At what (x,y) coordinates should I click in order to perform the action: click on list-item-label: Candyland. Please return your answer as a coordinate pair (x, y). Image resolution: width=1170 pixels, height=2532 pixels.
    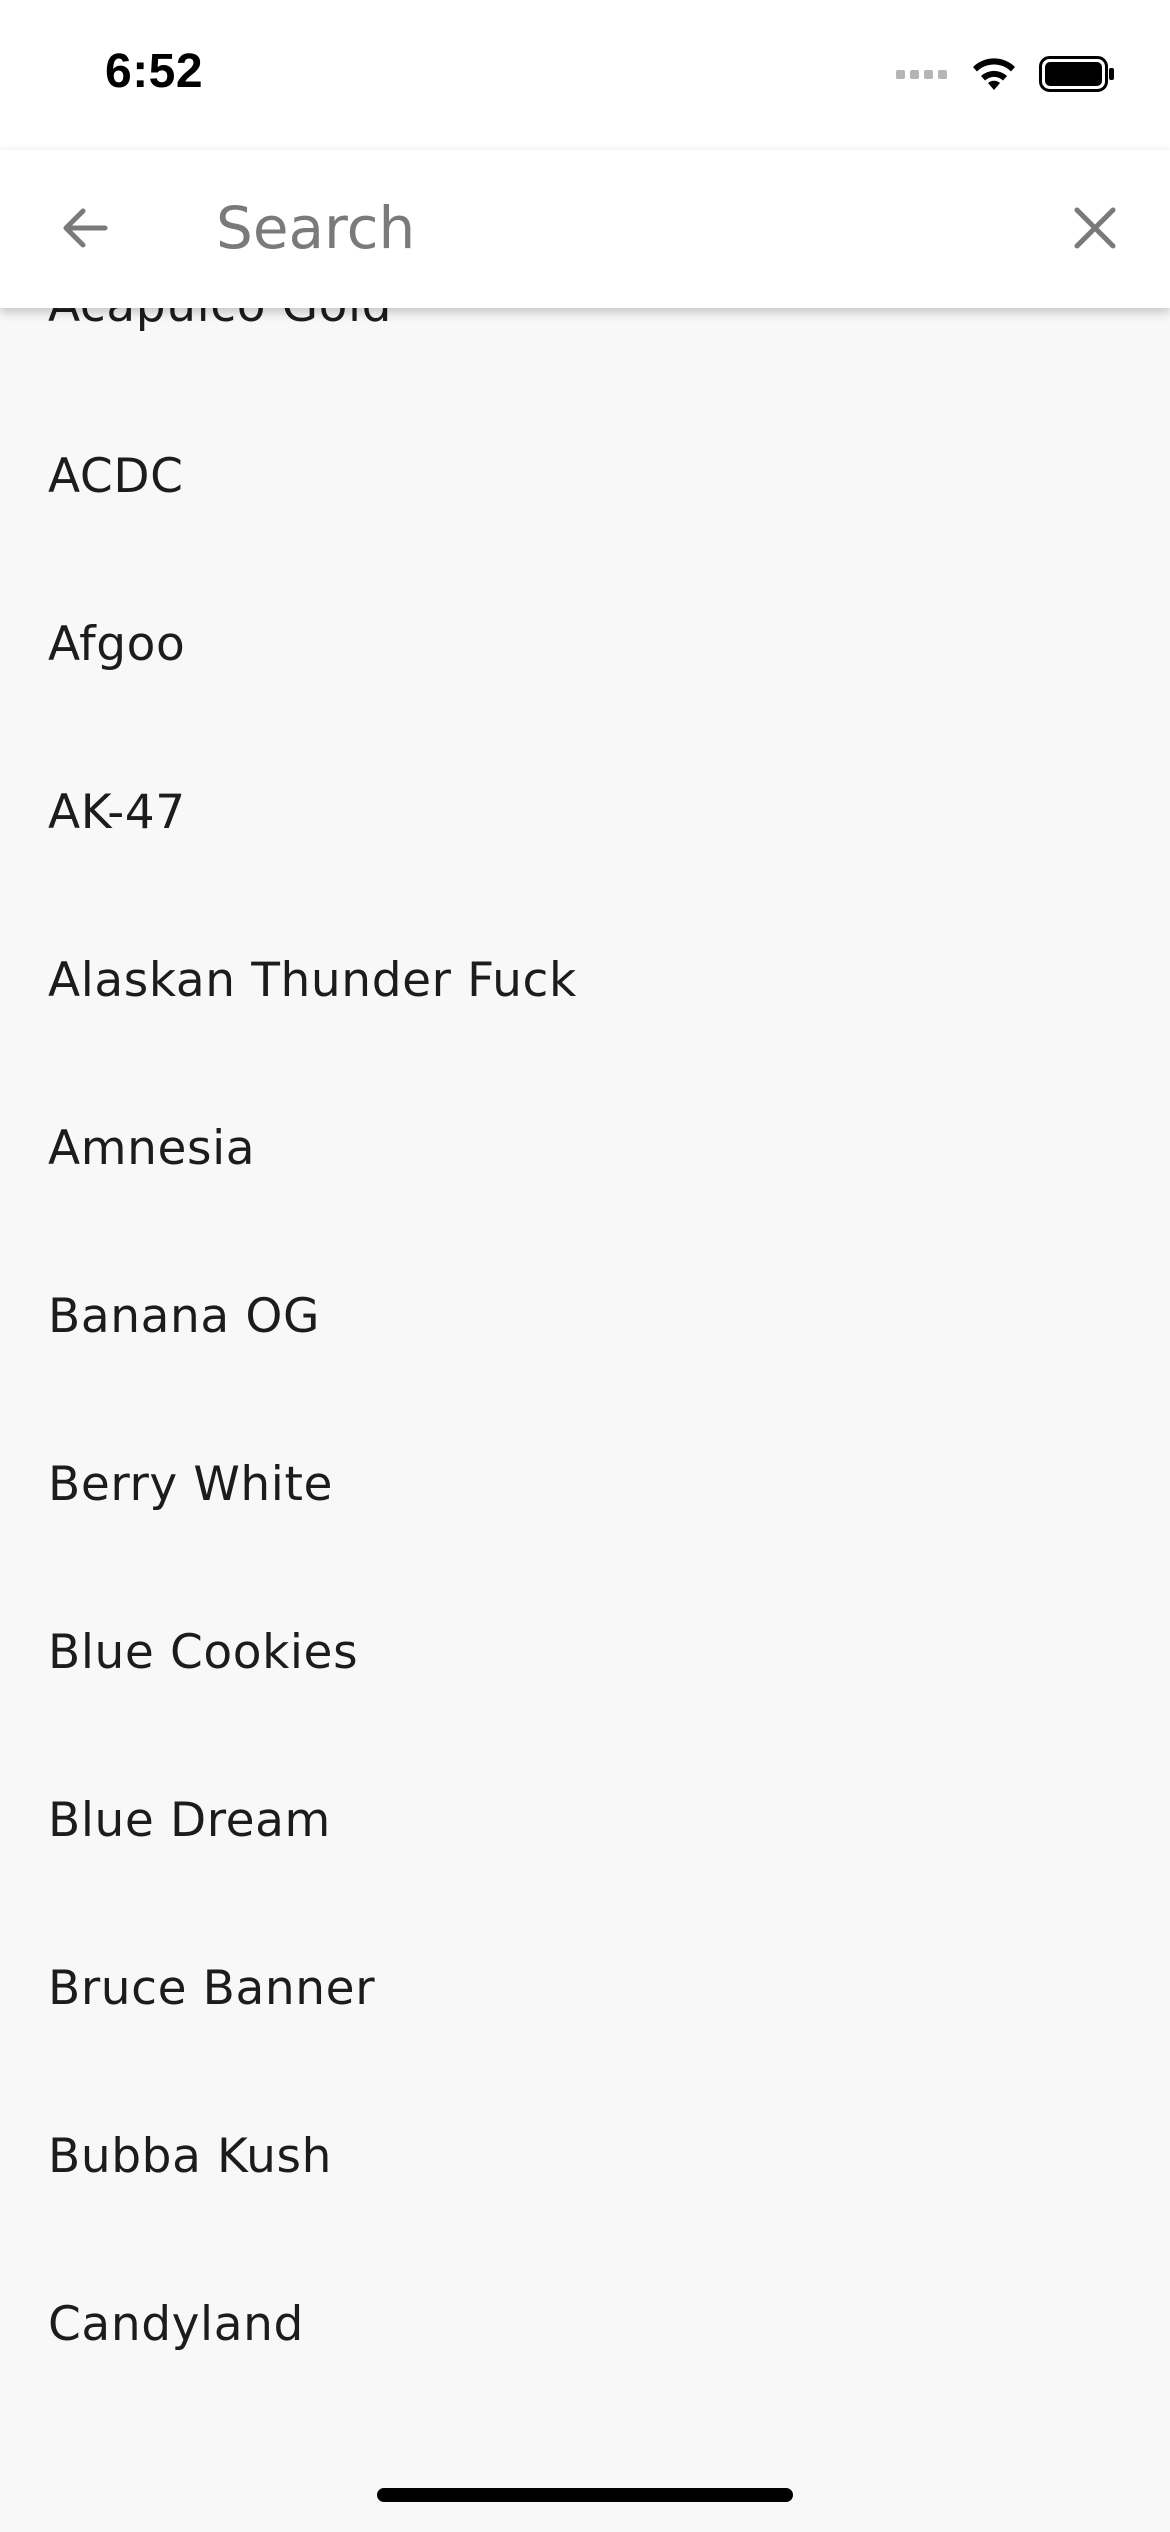
    Looking at the image, I should click on (176, 2324).